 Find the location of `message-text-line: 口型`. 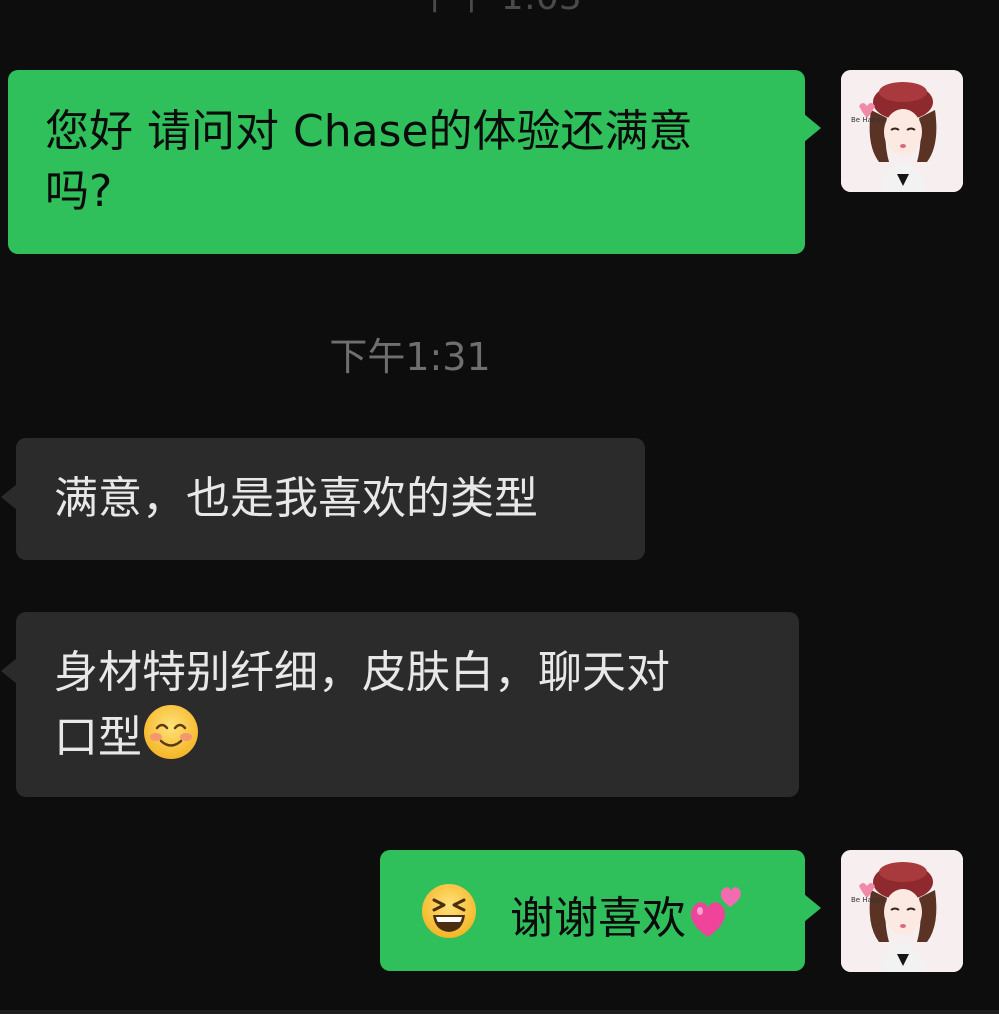

message-text-line: 口型 is located at coordinates (416, 740).